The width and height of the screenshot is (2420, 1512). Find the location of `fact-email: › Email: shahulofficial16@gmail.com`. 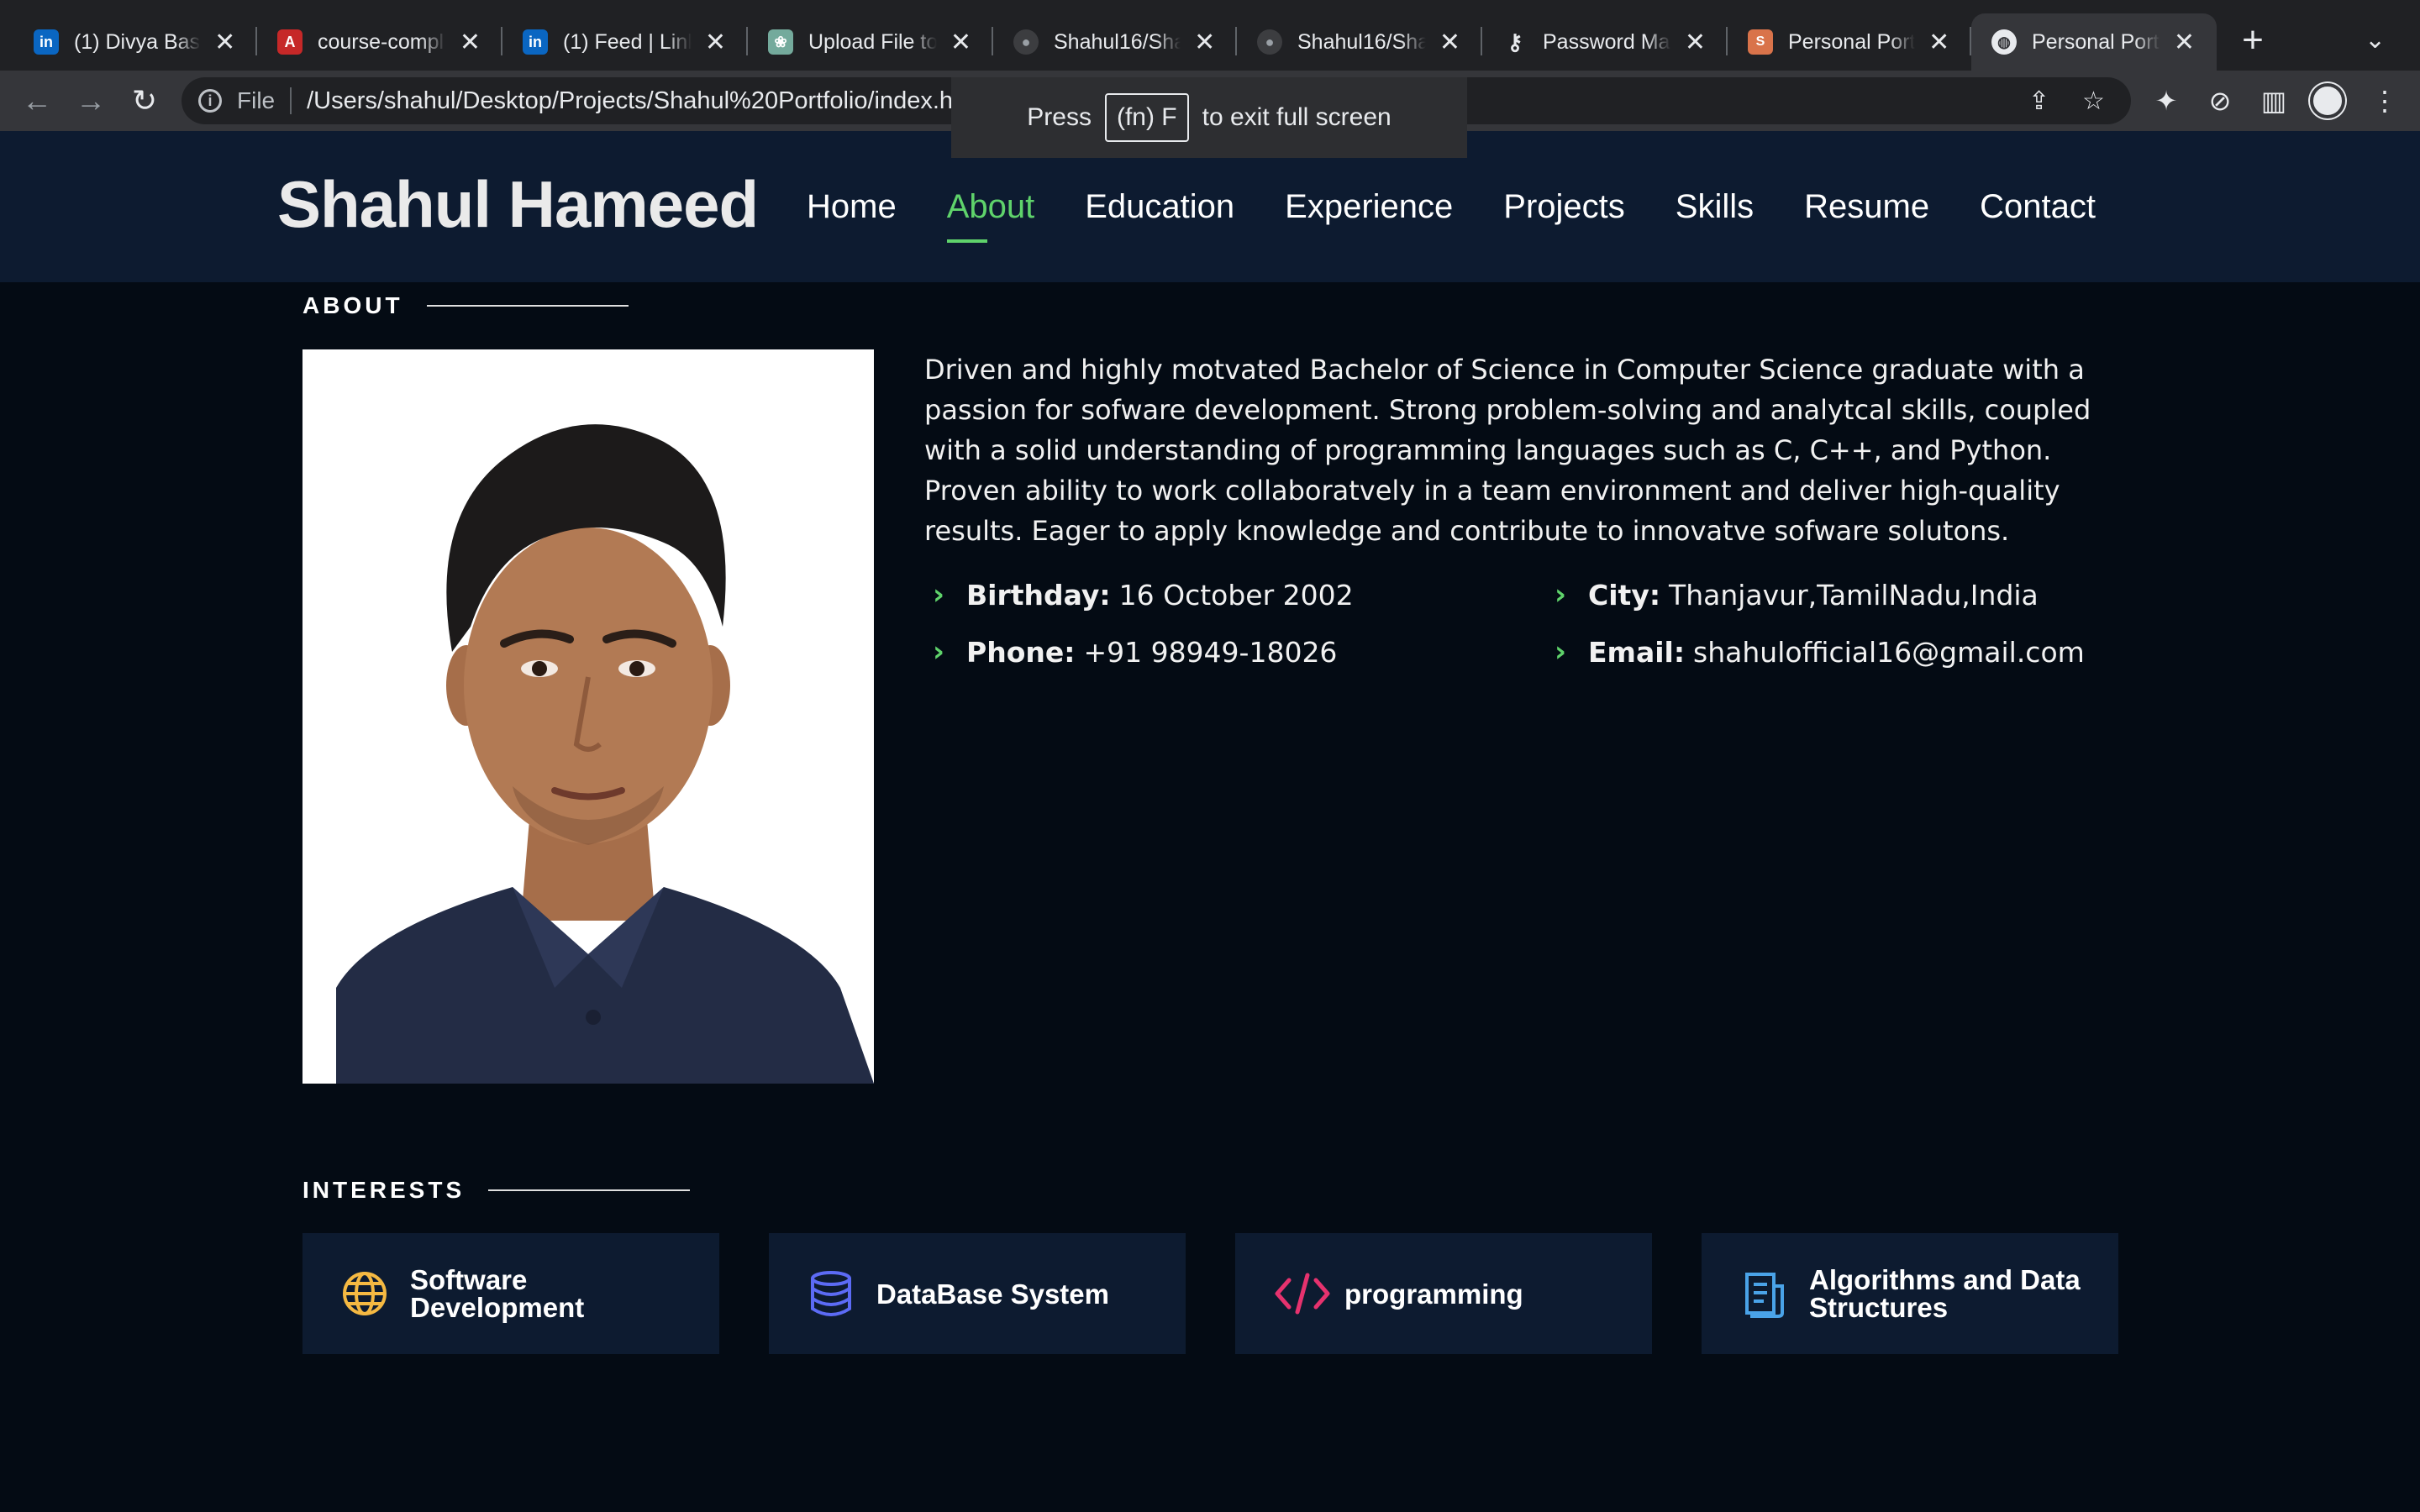

fact-email: › Email: shahulofficial16@gmail.com is located at coordinates (1820, 652).